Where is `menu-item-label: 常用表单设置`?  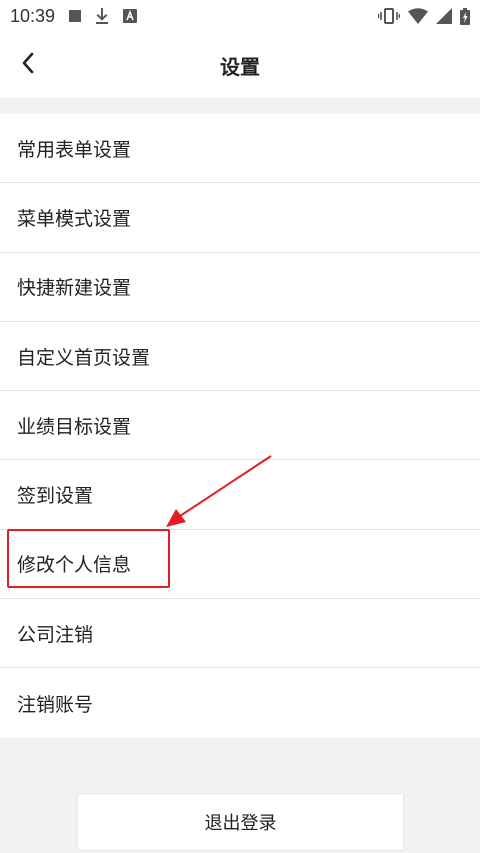 menu-item-label: 常用表单设置 is located at coordinates (74, 149).